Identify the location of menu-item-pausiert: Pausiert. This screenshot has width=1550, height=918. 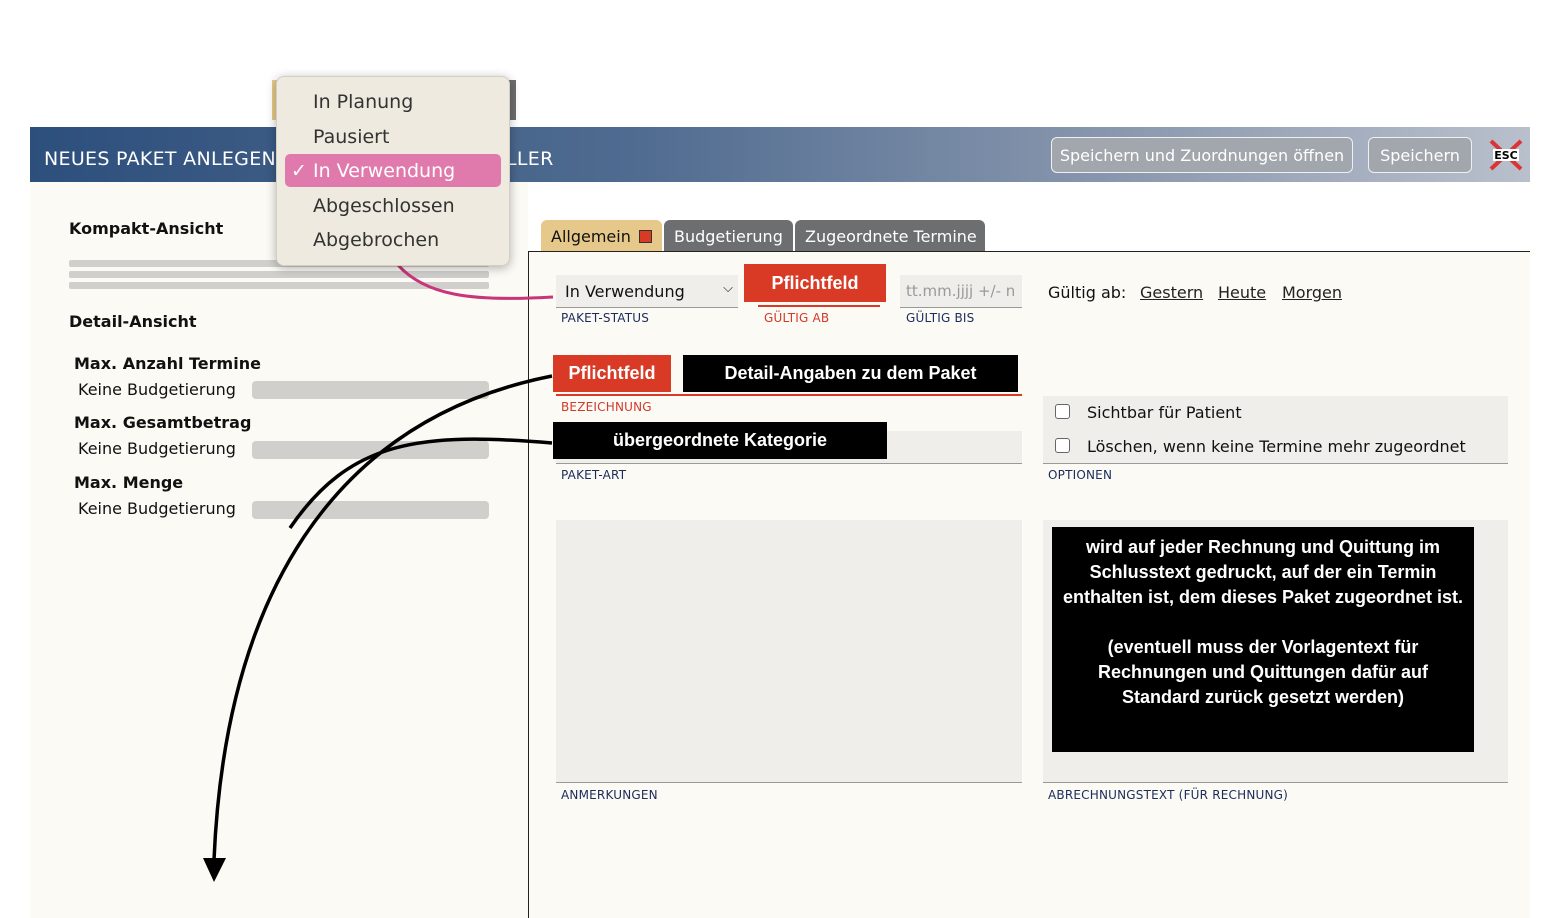
(351, 137).